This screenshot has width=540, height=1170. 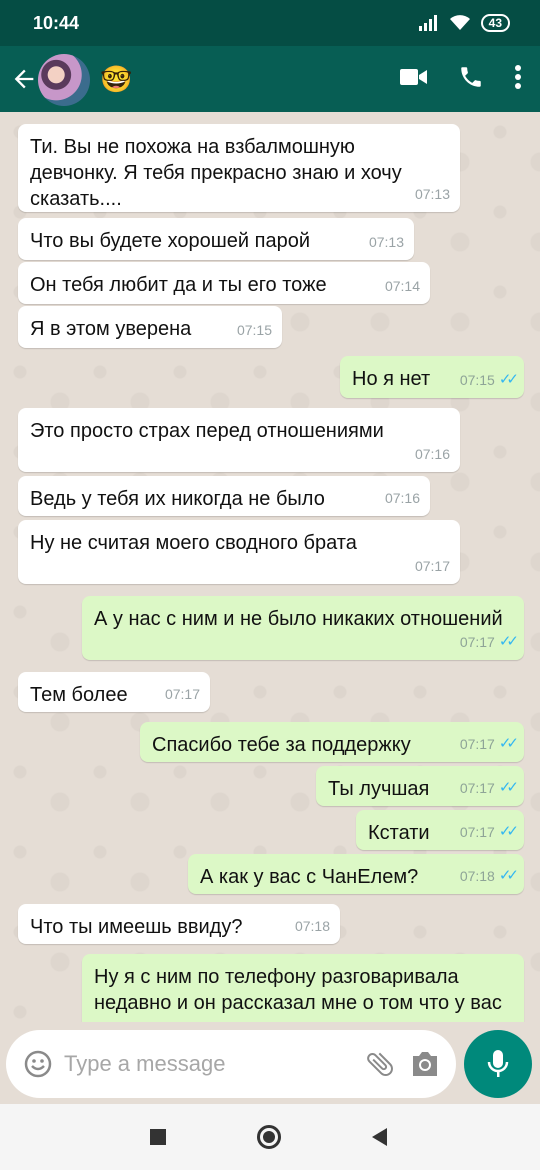 What do you see at coordinates (178, 285) in the screenshot?
I see `message-text: Он тебя любит да и ты его тоже` at bounding box center [178, 285].